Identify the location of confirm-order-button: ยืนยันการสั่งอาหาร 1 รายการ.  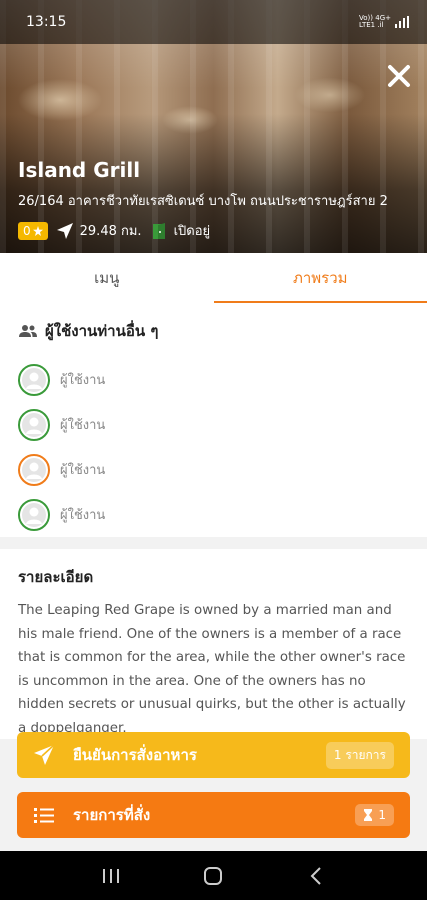
(213, 755).